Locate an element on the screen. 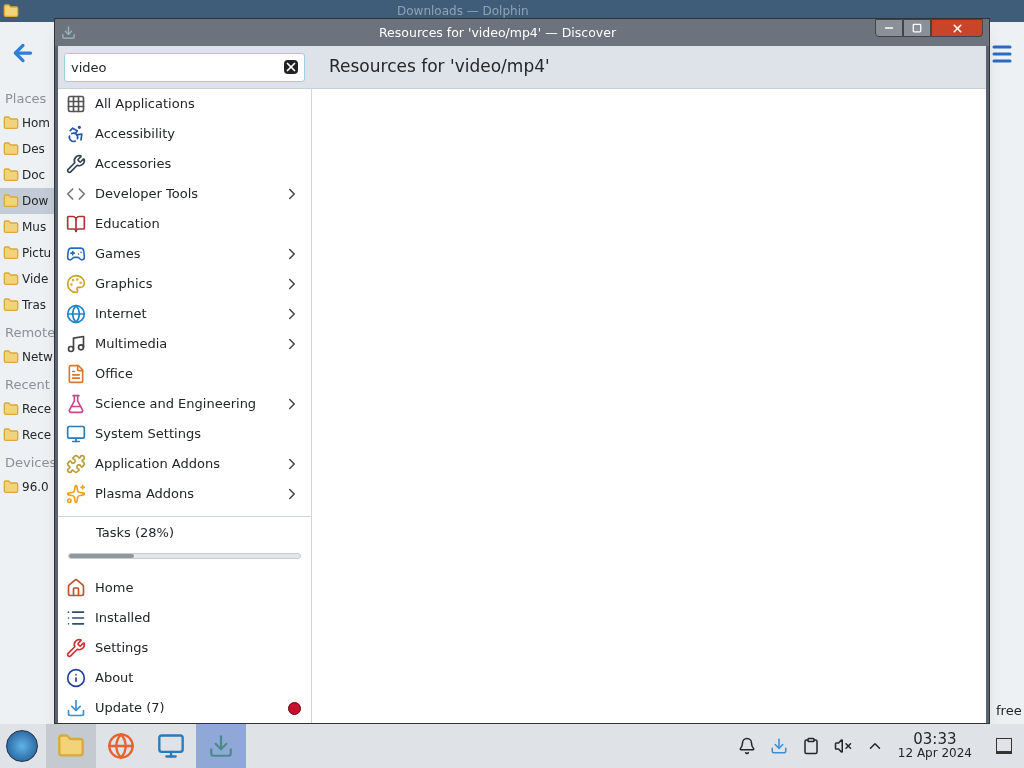 Image resolution: width=1024 pixels, height=768 pixels. start-orb-icon is located at coordinates (22, 746).